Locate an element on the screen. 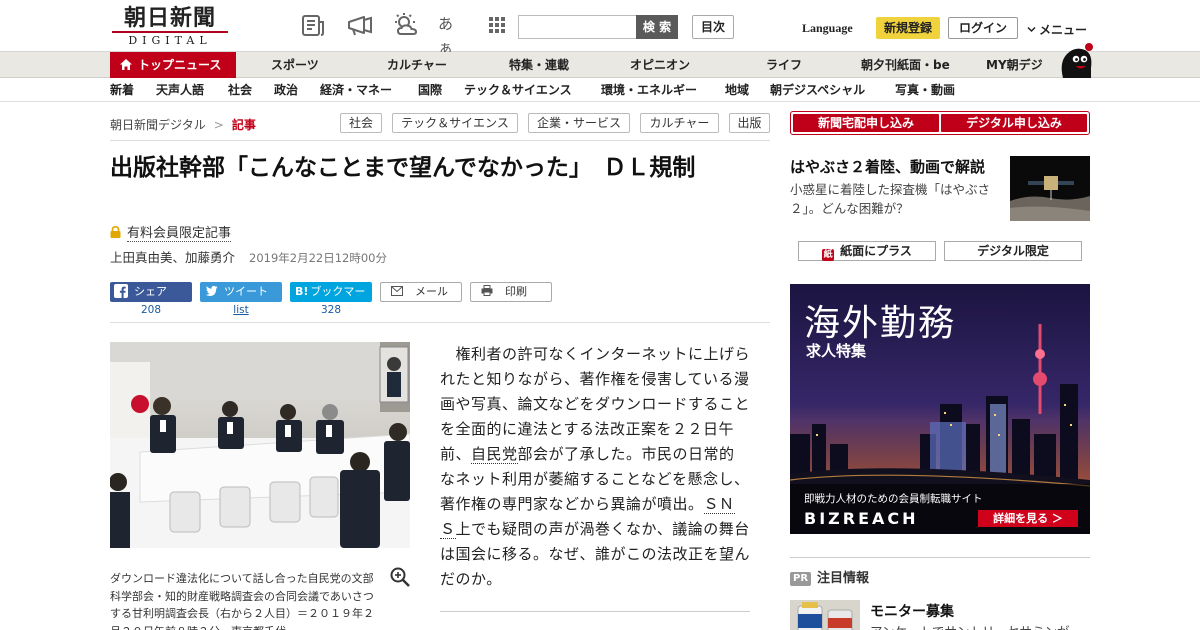  home-icon is located at coordinates (126, 61).